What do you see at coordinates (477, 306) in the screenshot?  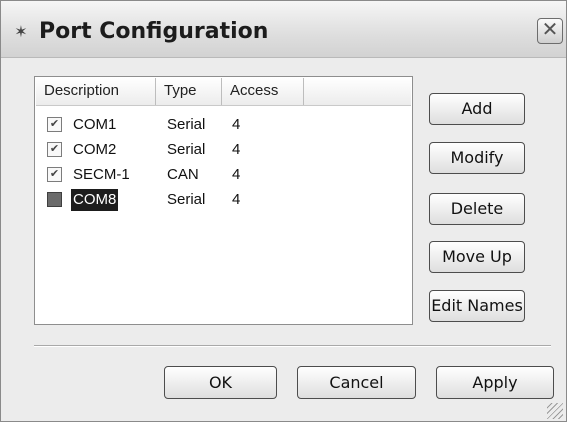 I see `edit-names-button: Edit Names` at bounding box center [477, 306].